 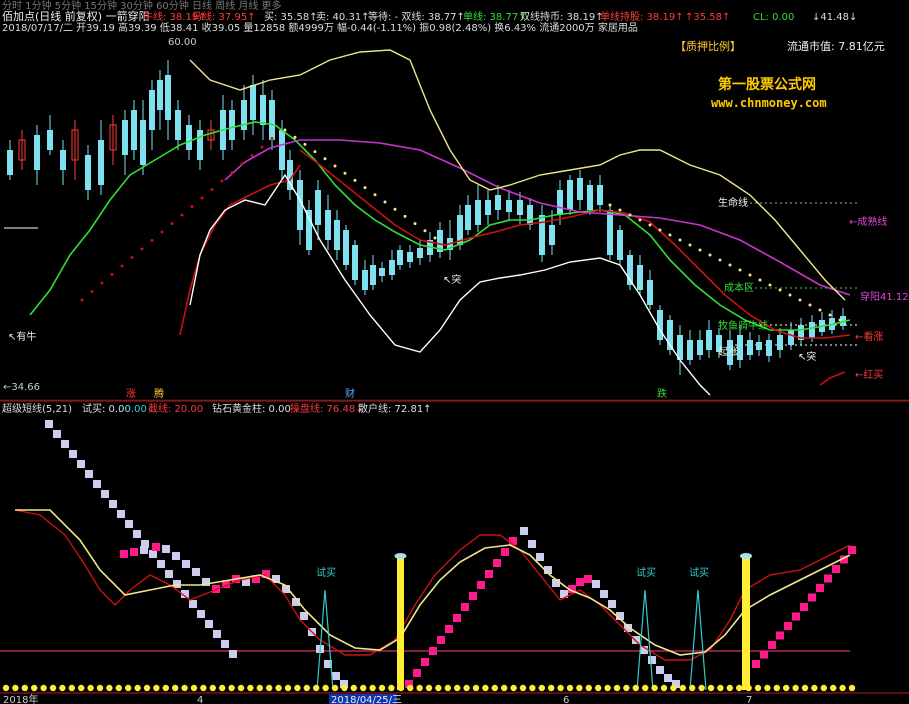 What do you see at coordinates (767, 84) in the screenshot?
I see `watermark-title: 第一股票公式网` at bounding box center [767, 84].